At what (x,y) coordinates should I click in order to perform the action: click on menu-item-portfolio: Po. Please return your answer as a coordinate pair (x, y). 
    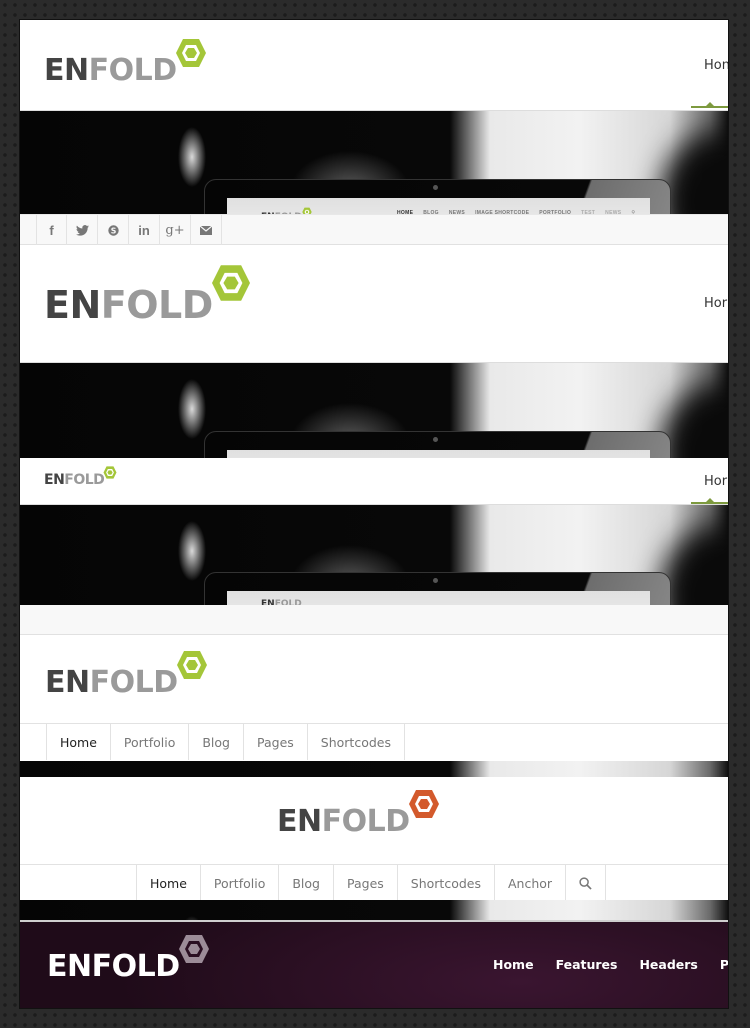
    Looking at the image, I should click on (724, 965).